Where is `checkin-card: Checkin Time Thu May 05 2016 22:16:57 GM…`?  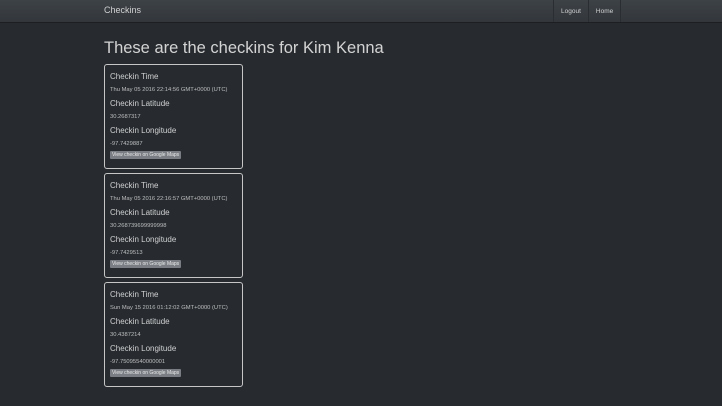 checkin-card: Checkin Time Thu May 05 2016 22:16:57 GM… is located at coordinates (173, 225).